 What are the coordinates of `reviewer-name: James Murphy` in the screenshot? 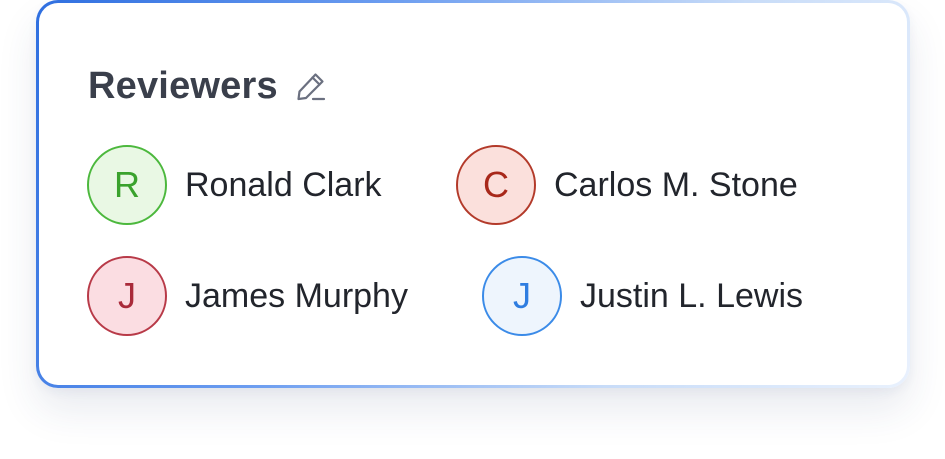 It's located at (296, 295).